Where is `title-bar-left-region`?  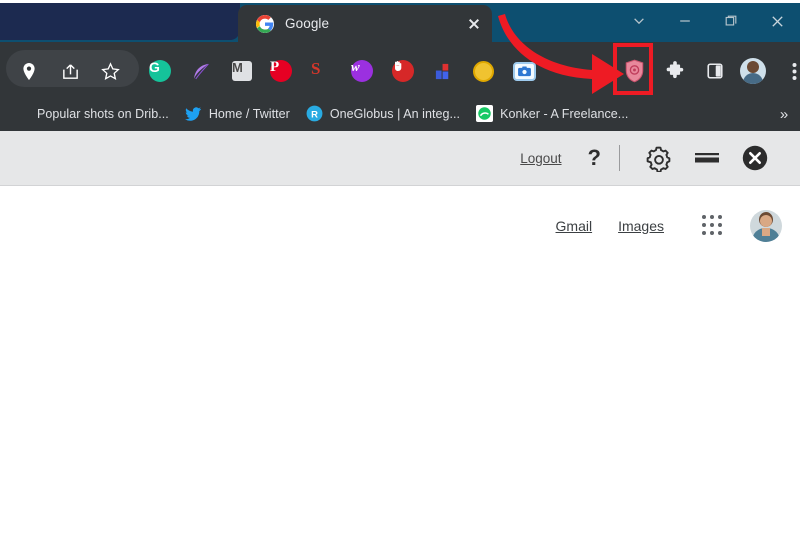
title-bar-left-region is located at coordinates (120, 20).